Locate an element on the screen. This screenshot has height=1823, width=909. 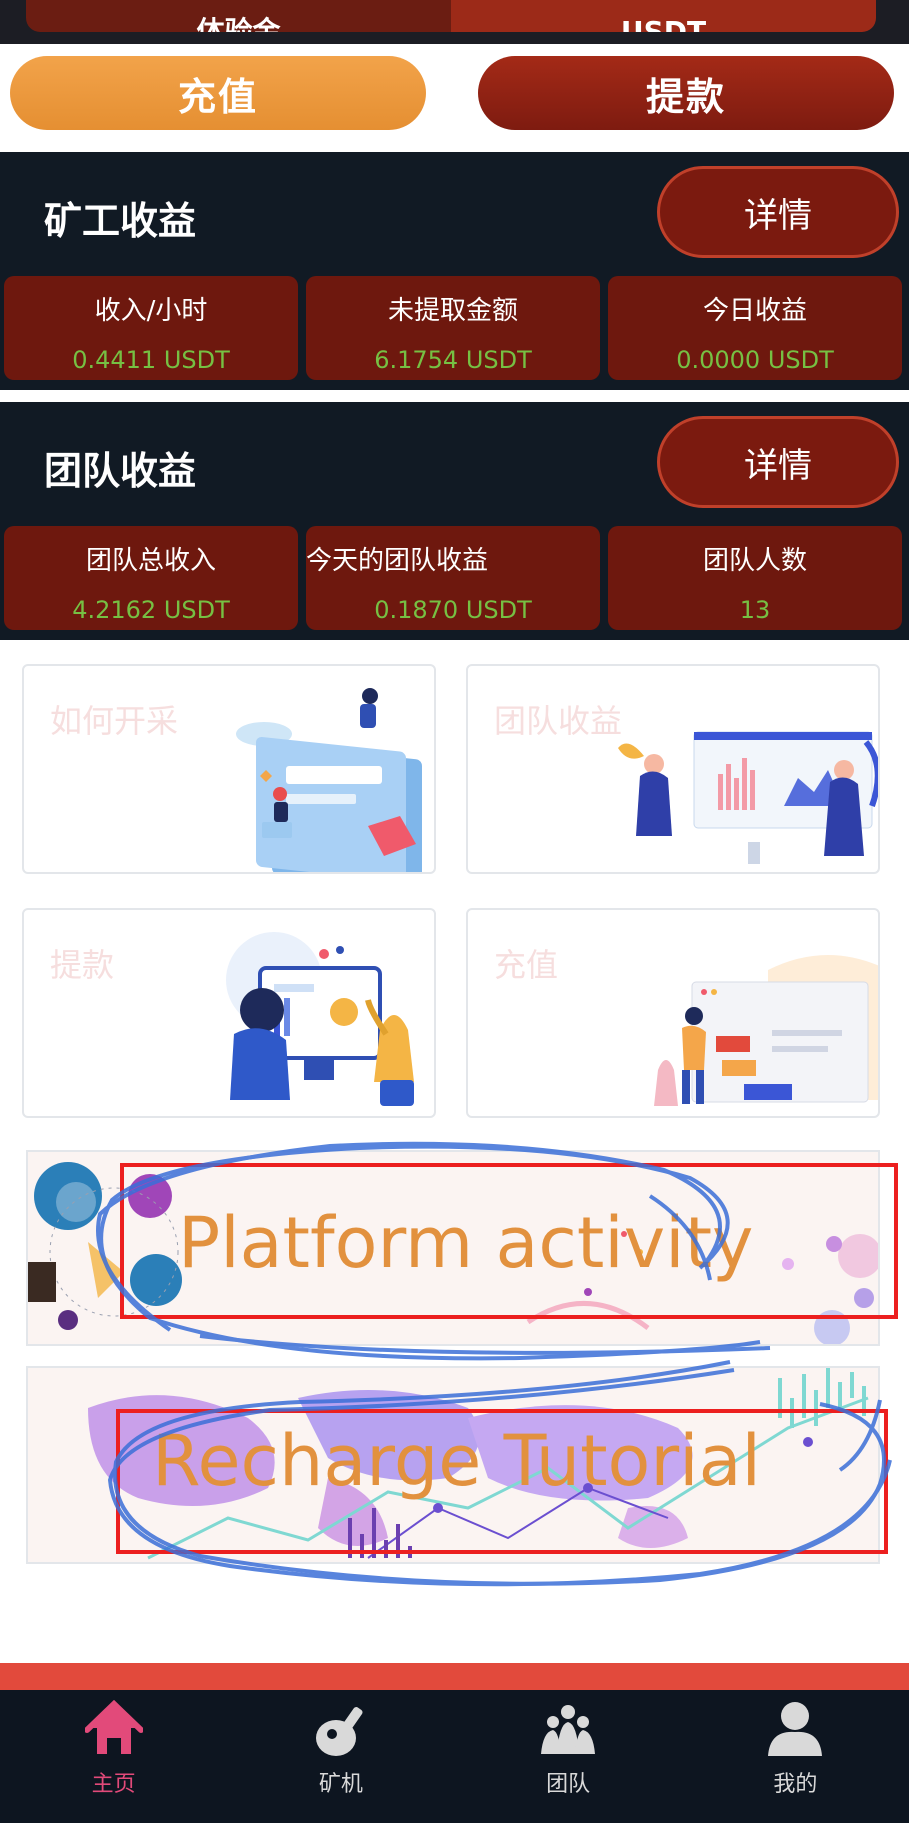
stat-hourly-income: 收入/小时 0.4411 USDT is located at coordinates (151, 328).